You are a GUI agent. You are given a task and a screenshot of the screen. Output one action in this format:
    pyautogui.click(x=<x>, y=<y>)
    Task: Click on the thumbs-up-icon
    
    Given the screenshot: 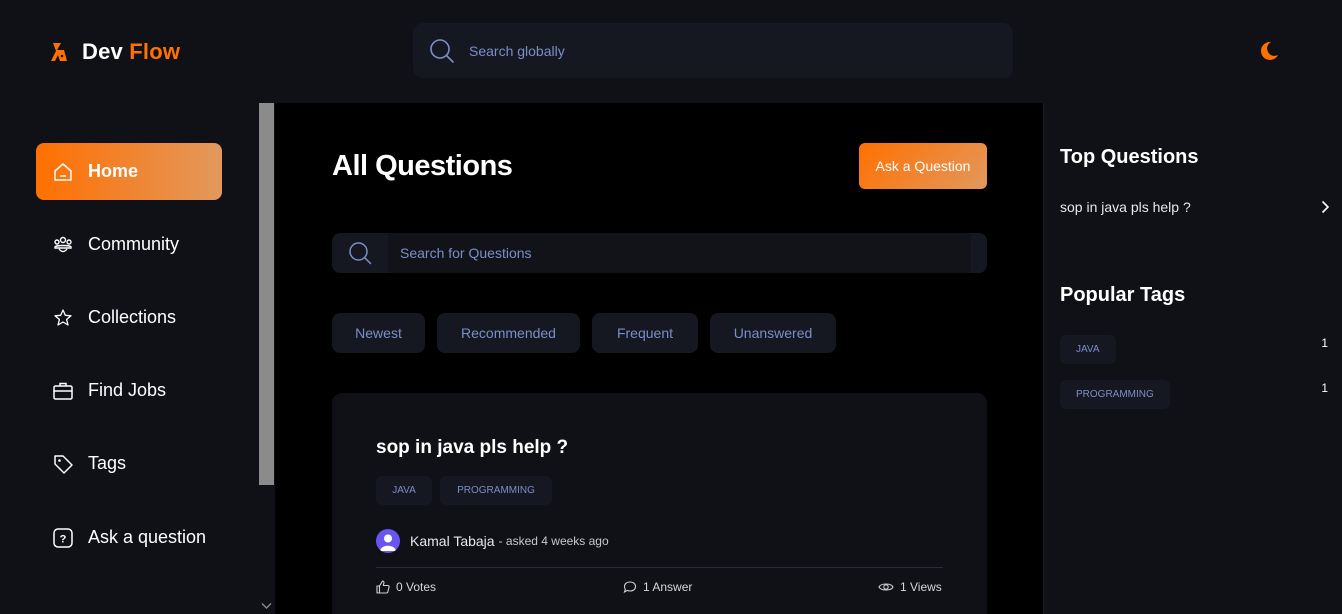 What is the action you would take?
    pyautogui.click(x=383, y=587)
    